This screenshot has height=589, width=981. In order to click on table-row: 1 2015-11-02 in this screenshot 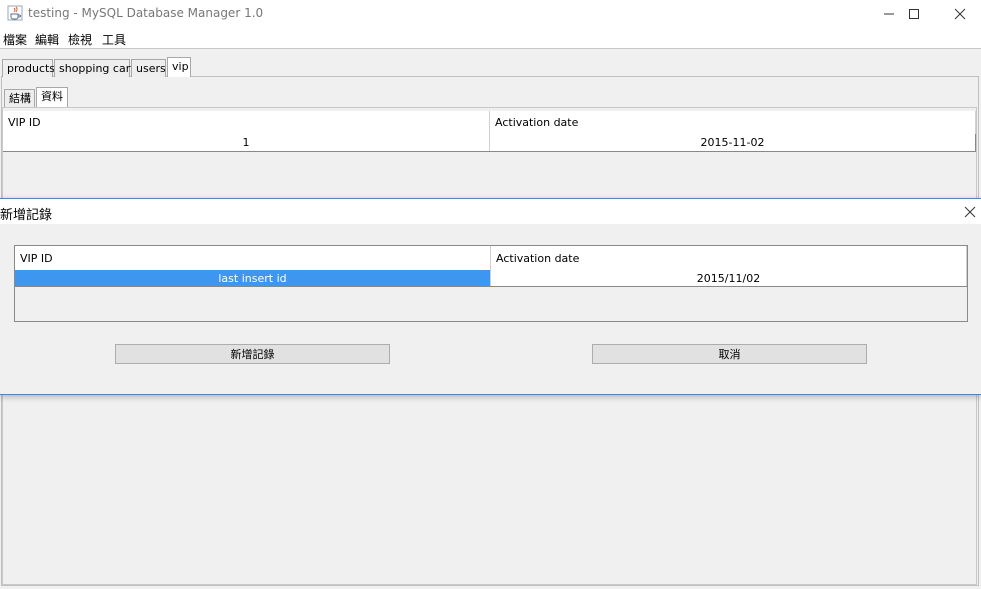, I will do `click(489, 143)`.